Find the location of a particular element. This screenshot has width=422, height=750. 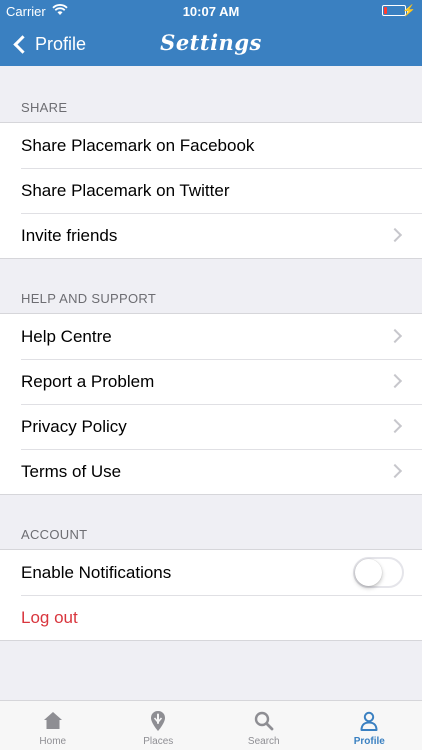

battery-level is located at coordinates (385, 10).